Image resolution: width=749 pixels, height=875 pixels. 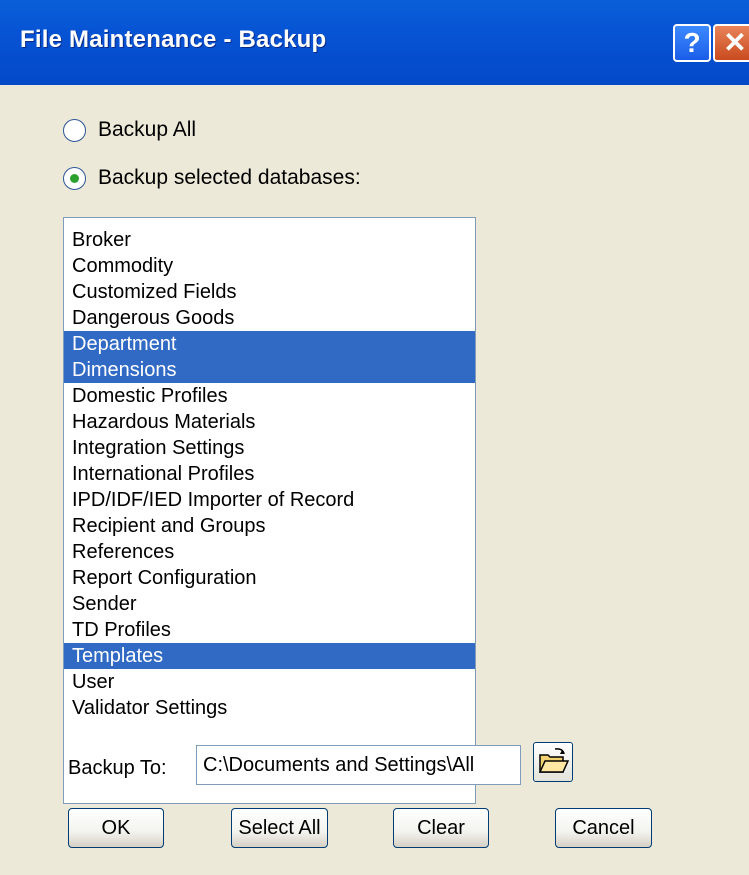 I want to click on database-list-item: TD Profiles, so click(x=269, y=630).